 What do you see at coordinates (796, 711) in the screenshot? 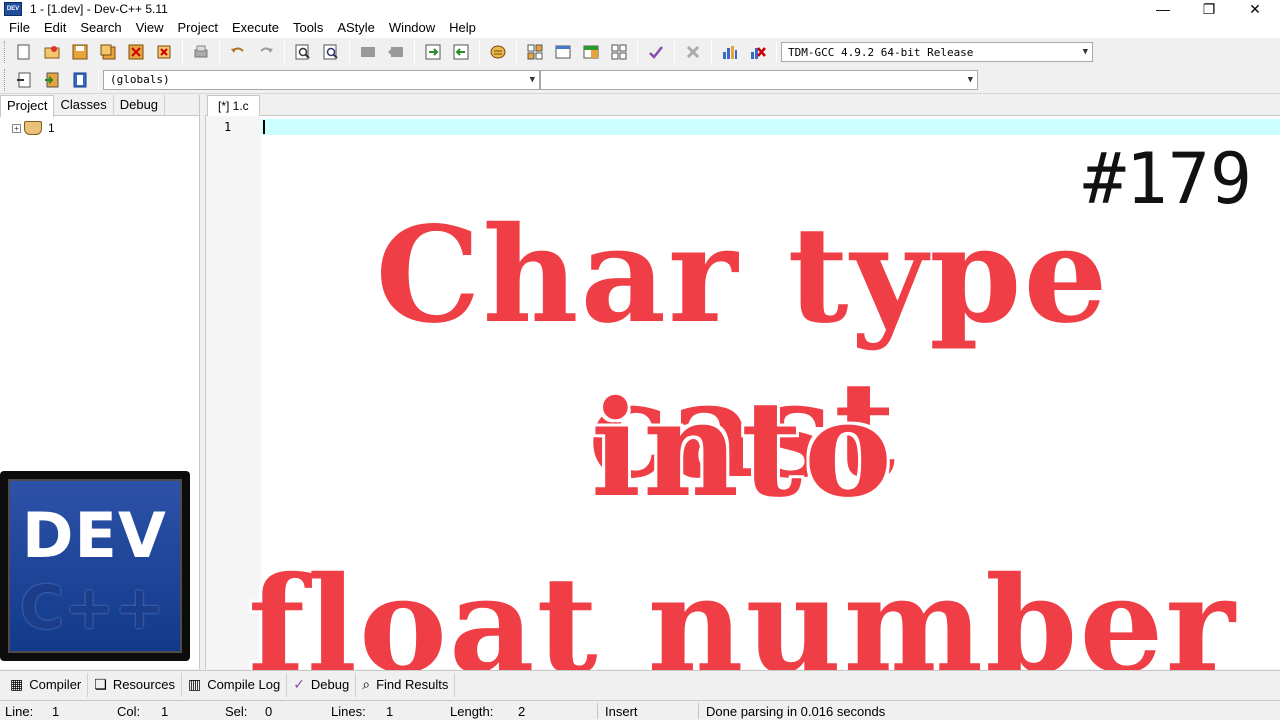
I see `status-message: Done parsing in 0.016 seconds` at bounding box center [796, 711].